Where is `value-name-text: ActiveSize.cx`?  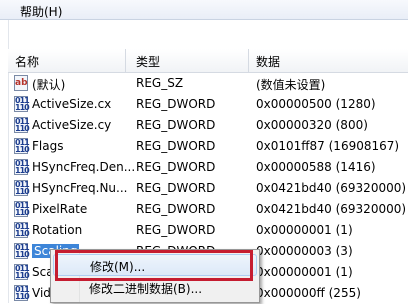 value-name-text: ActiveSize.cx is located at coordinates (71, 104).